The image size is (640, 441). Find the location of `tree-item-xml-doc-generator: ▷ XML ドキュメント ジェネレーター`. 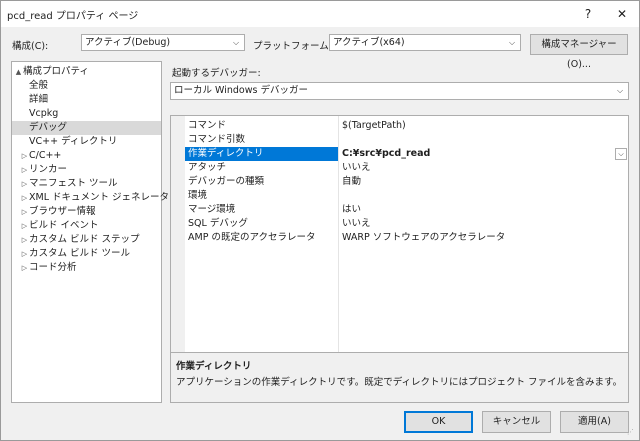

tree-item-xml-doc-generator: ▷ XML ドキュメント ジェネレーター is located at coordinates (95, 198).